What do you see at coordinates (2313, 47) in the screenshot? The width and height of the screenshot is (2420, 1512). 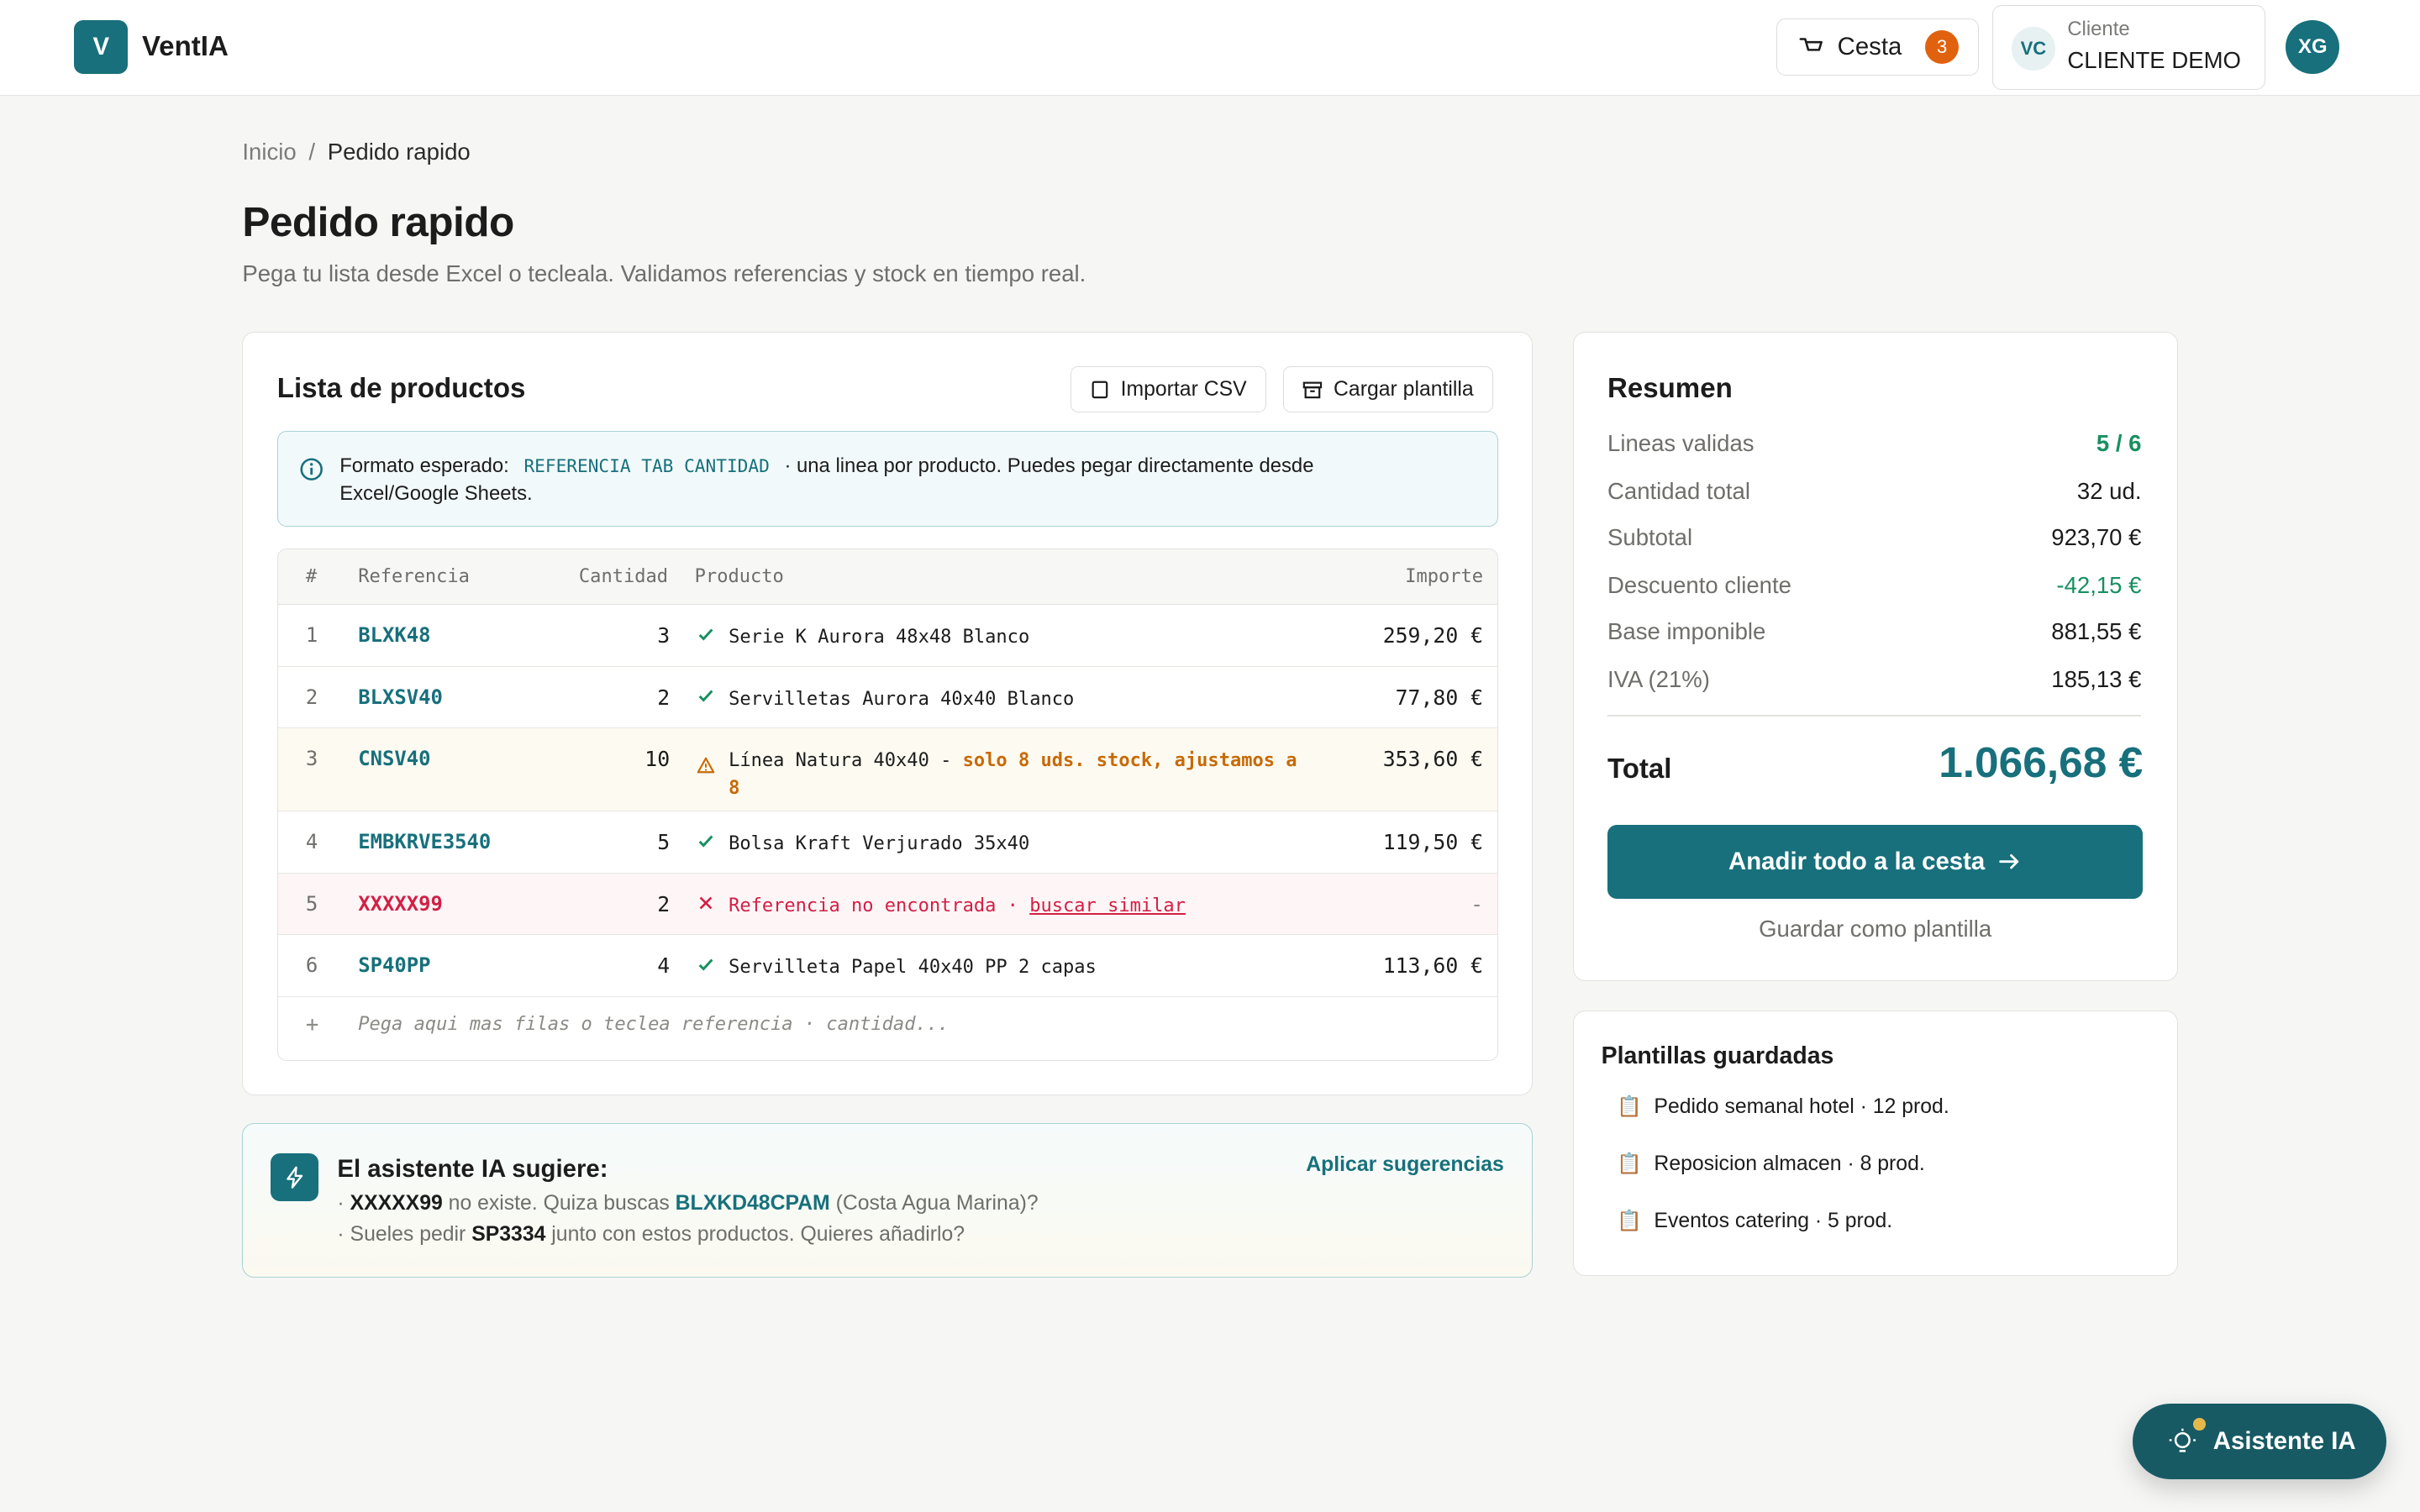 I see `user-avatar: XG` at bounding box center [2313, 47].